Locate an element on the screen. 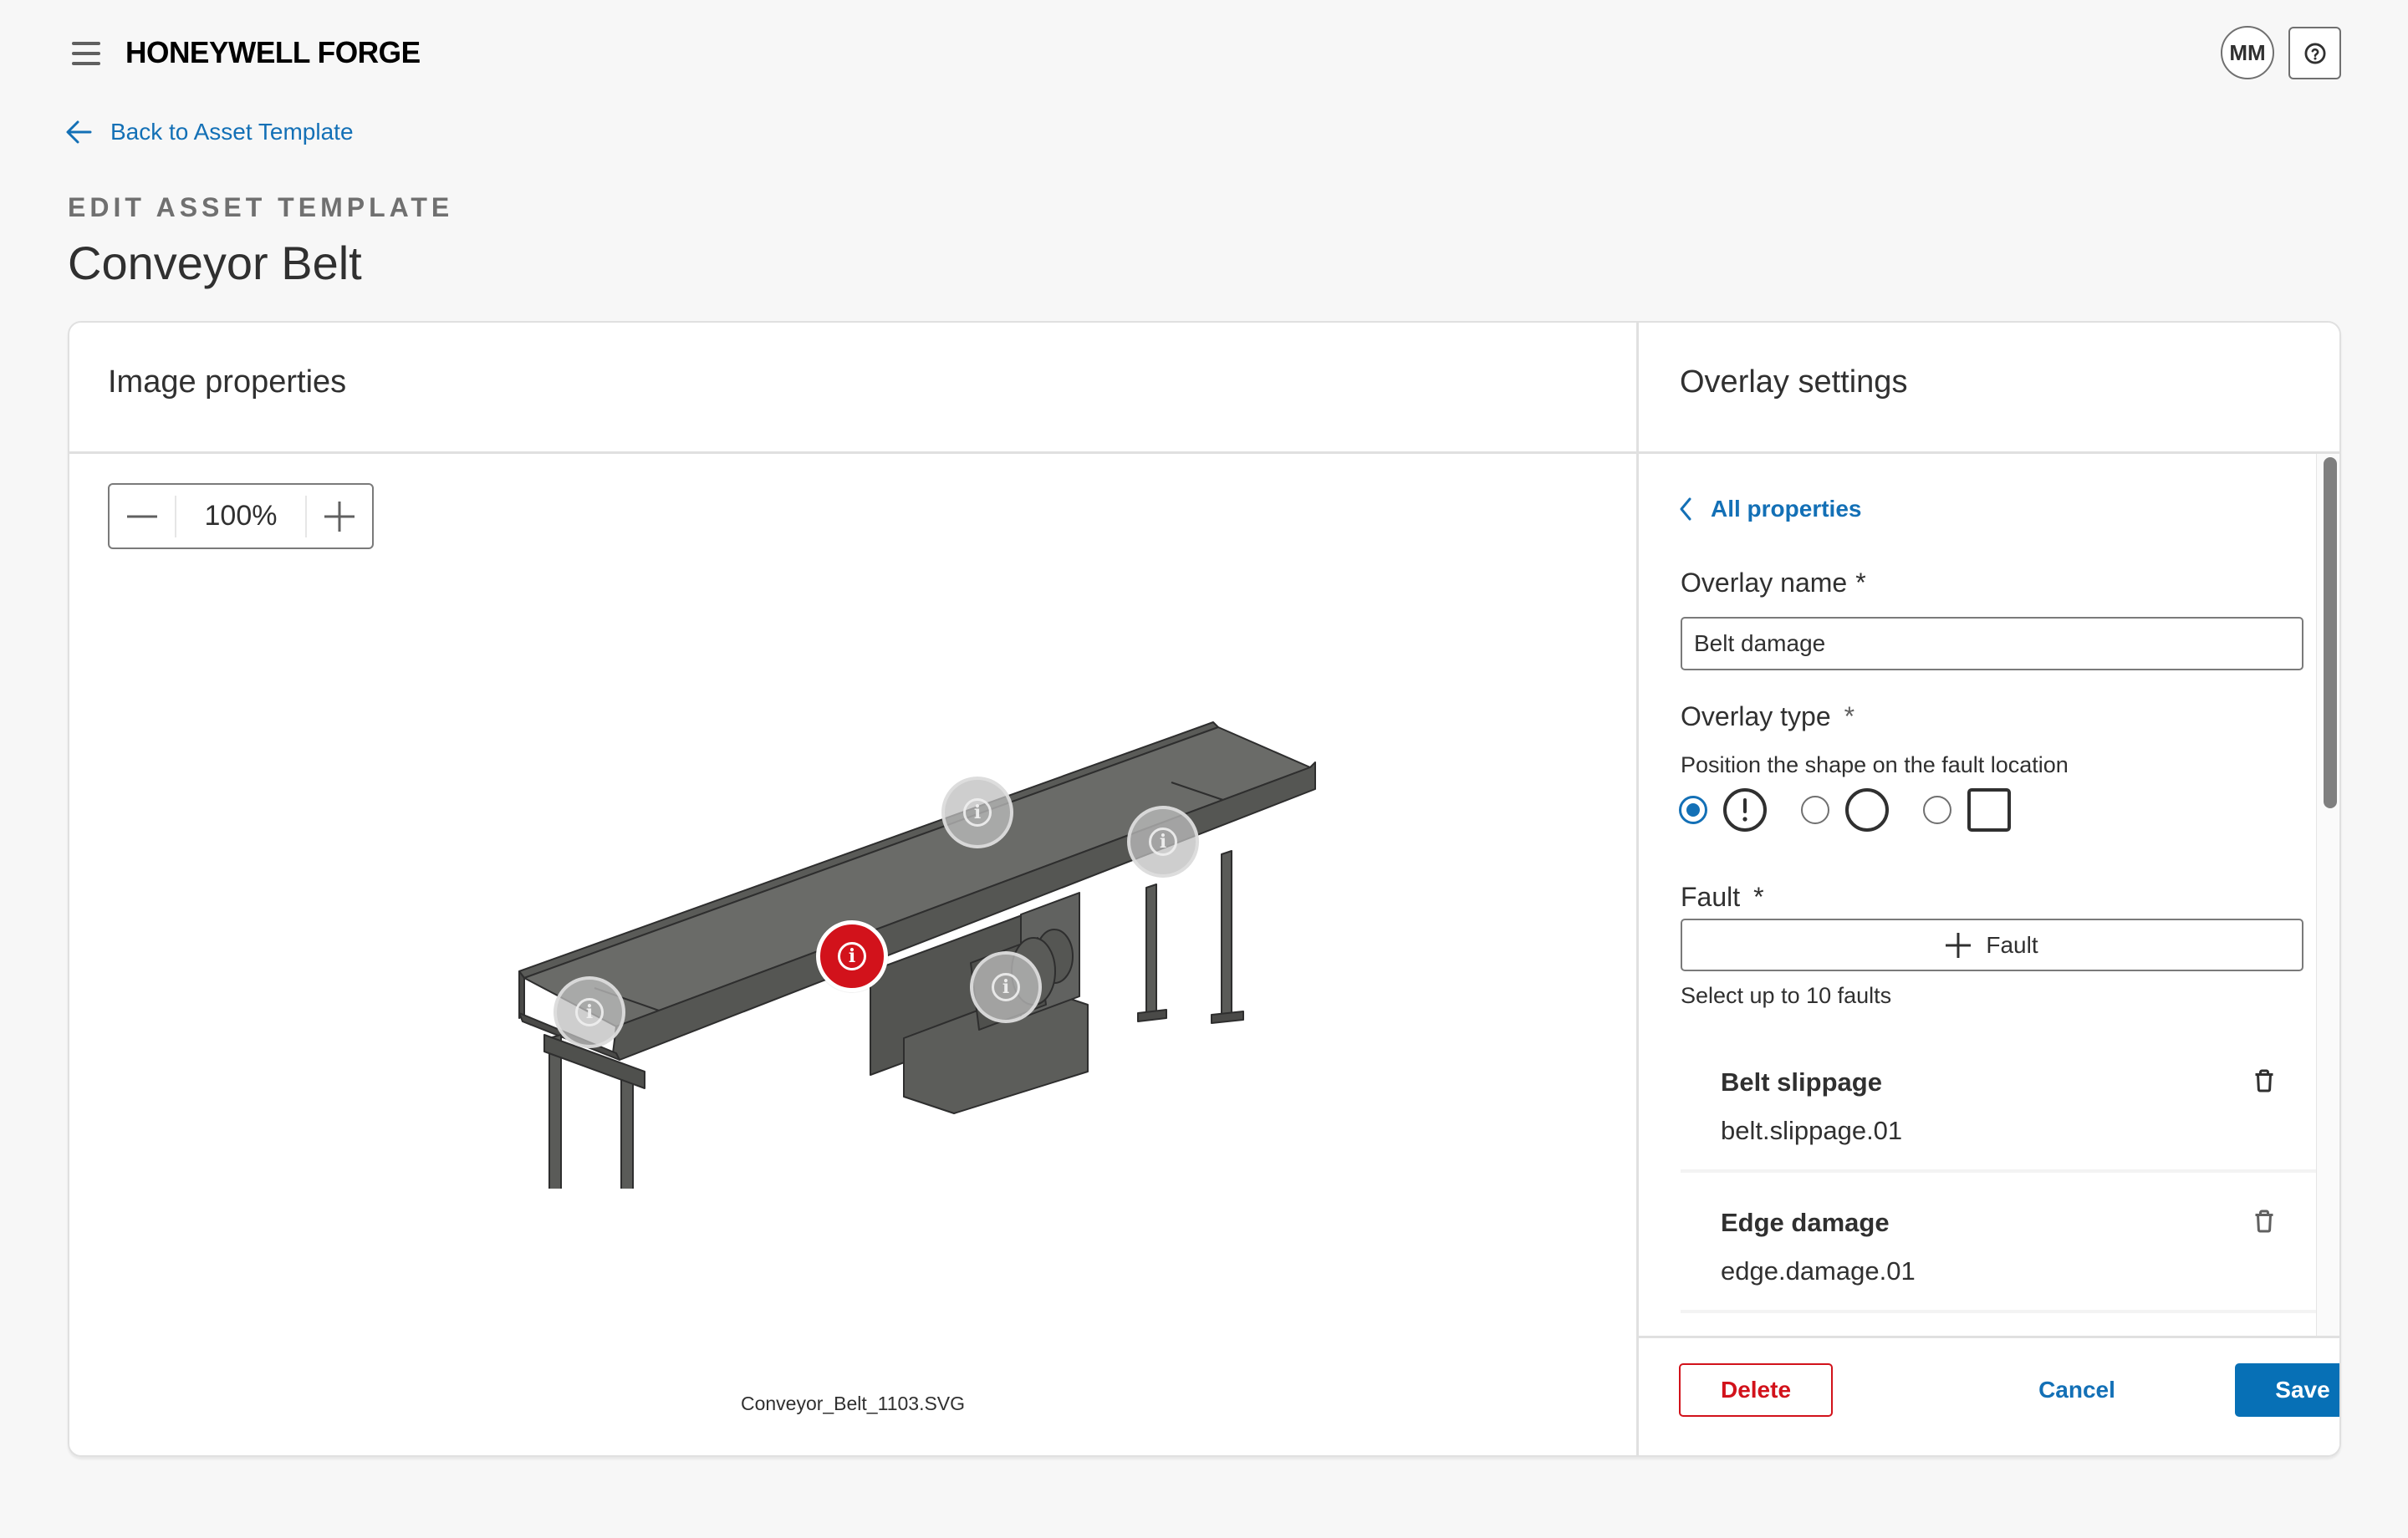 Image resolution: width=2408 pixels, height=1538 pixels. overlay-name-label: Overlay name * is located at coordinates (1774, 583).